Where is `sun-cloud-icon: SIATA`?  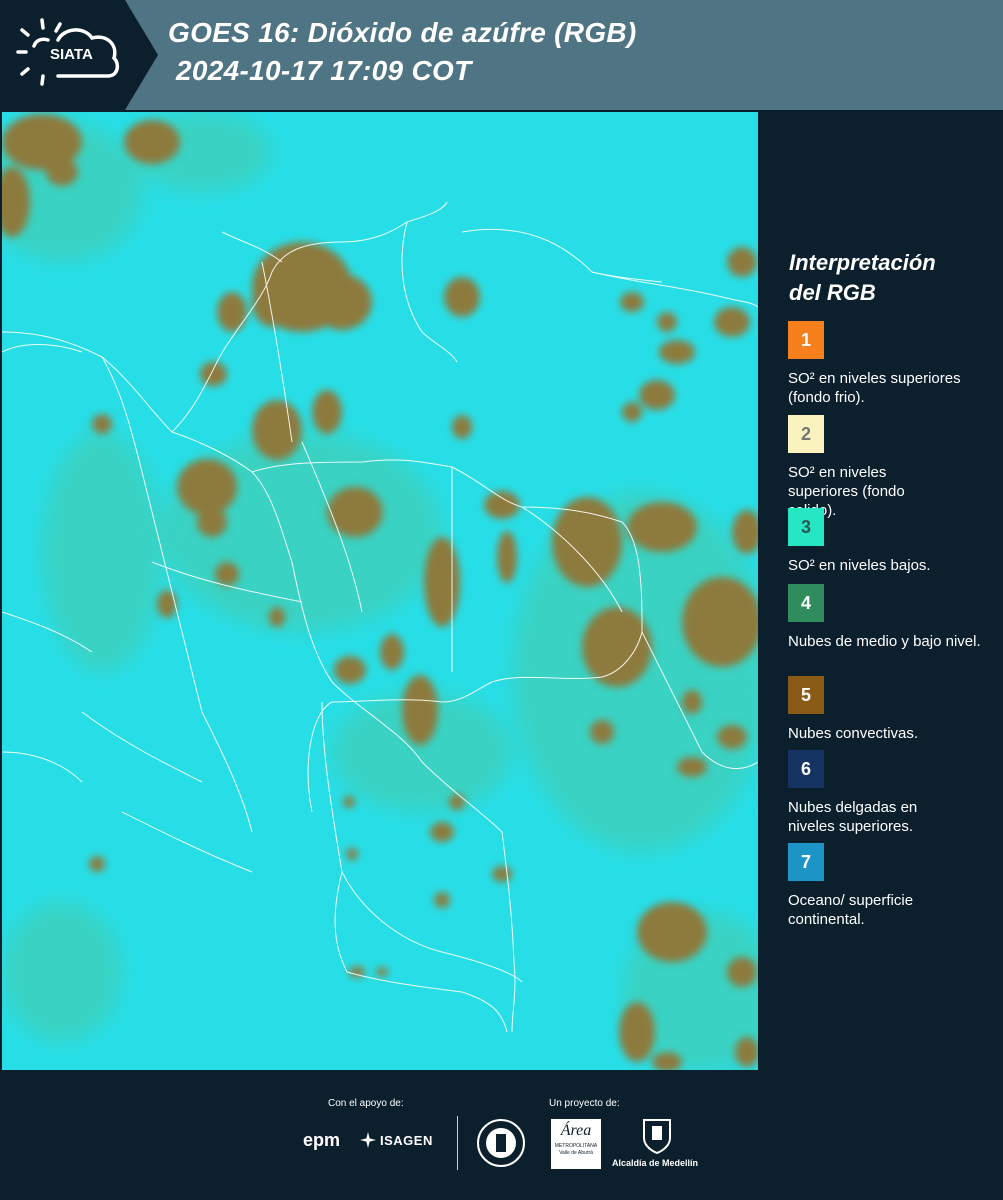 sun-cloud-icon: SIATA is located at coordinates (68, 52).